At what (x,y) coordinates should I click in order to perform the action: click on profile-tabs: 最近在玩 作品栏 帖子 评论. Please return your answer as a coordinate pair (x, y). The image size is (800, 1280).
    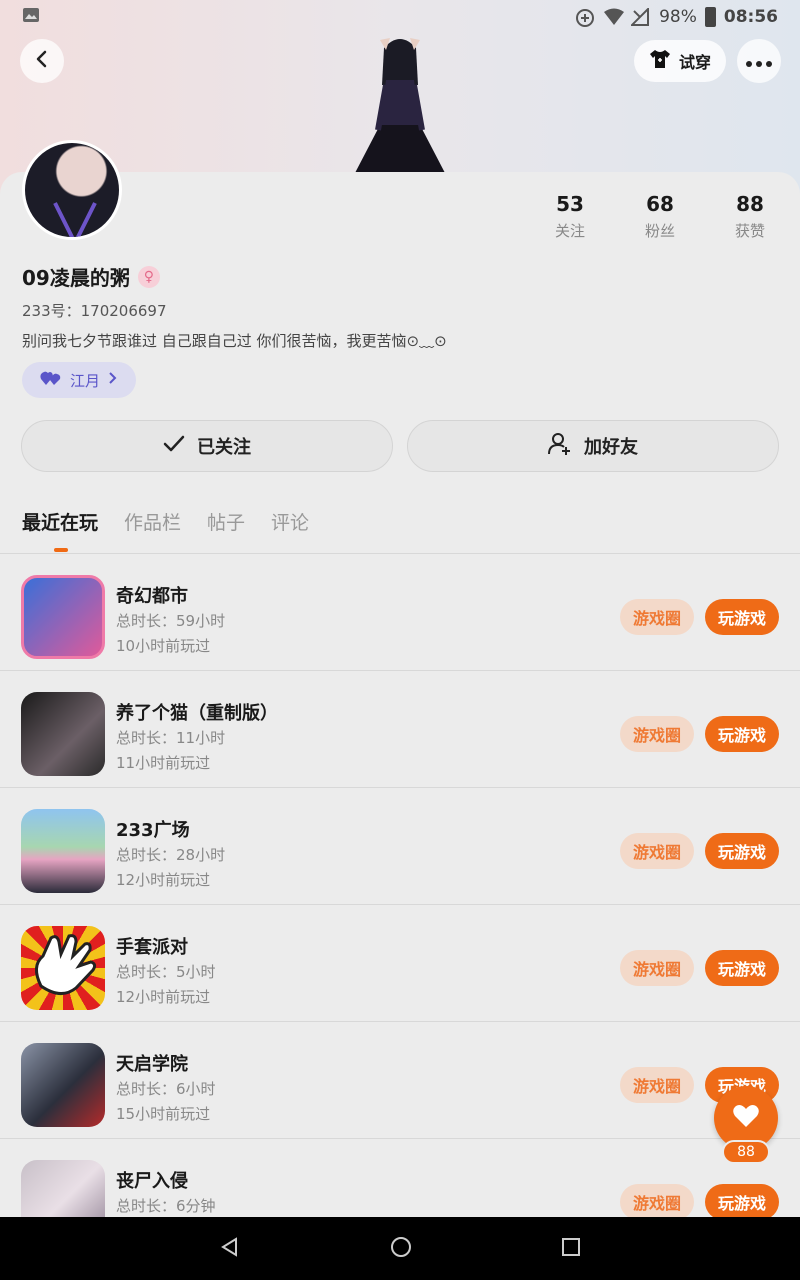
    Looking at the image, I should click on (165, 530).